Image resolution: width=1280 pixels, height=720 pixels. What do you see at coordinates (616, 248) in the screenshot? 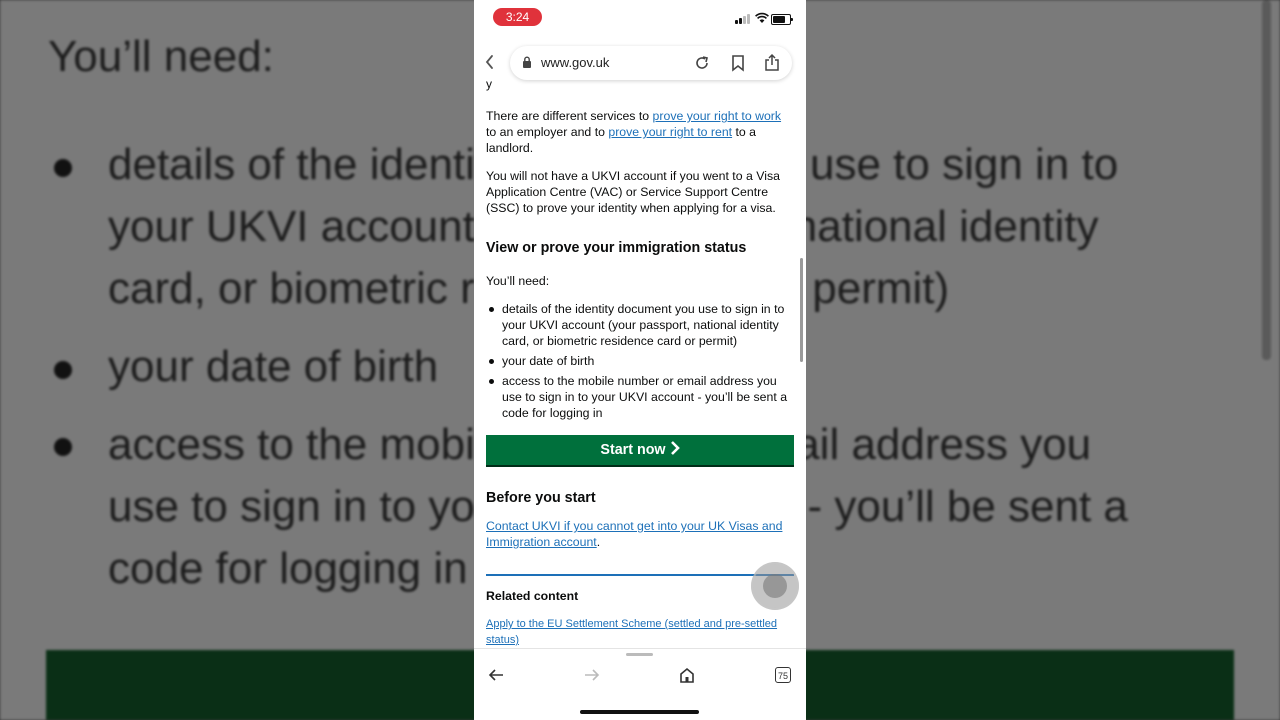
I see `section-heading: View or prove your immigration status` at bounding box center [616, 248].